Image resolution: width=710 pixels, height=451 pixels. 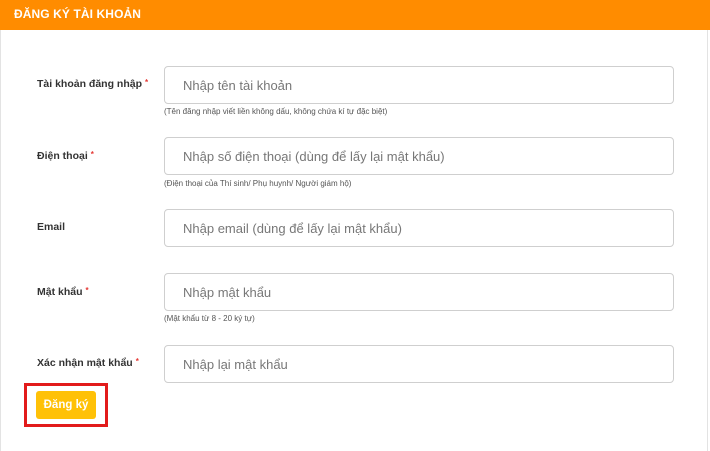 I want to click on username-label: Tài khoản đăng nhập *, so click(x=93, y=84).